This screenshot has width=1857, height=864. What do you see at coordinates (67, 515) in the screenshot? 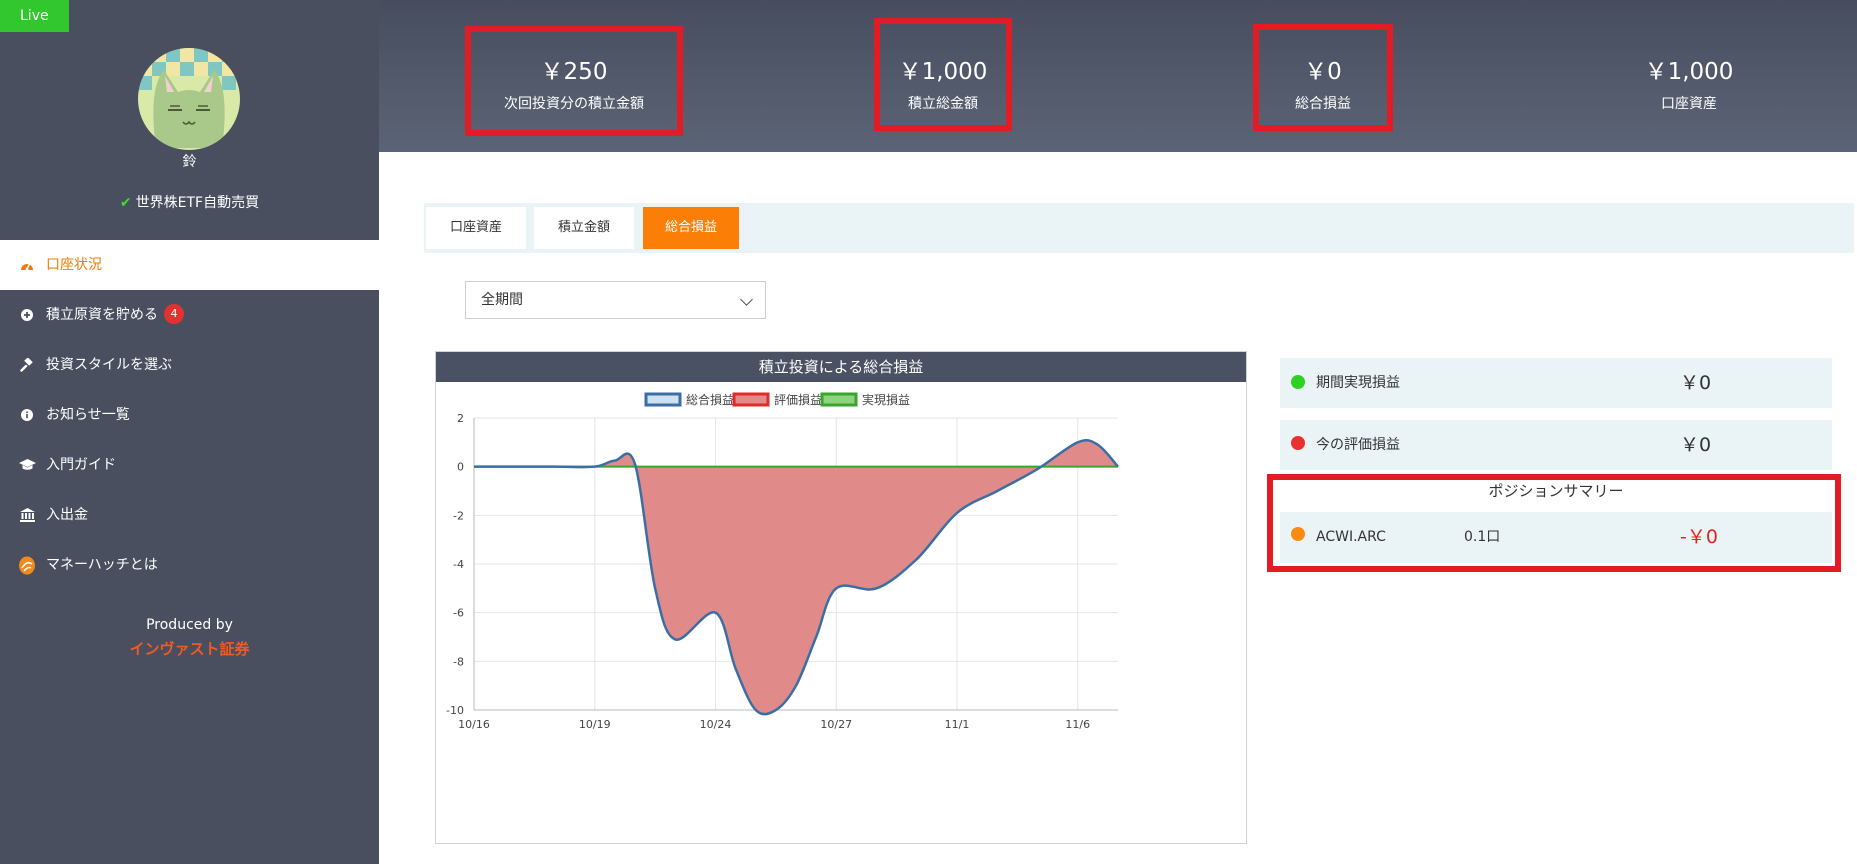
I see `nav-label: 入出金` at bounding box center [67, 515].